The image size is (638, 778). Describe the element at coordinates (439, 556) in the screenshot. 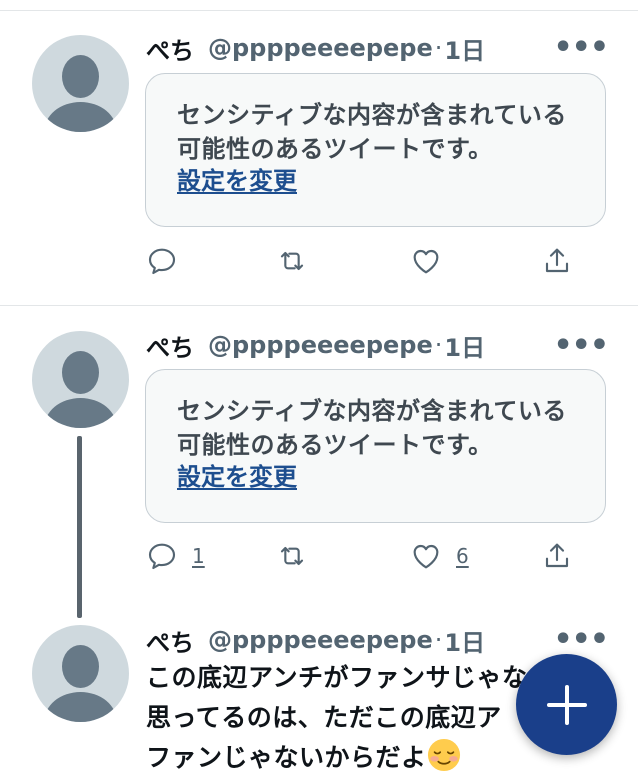

I see `like-button: 6` at that location.